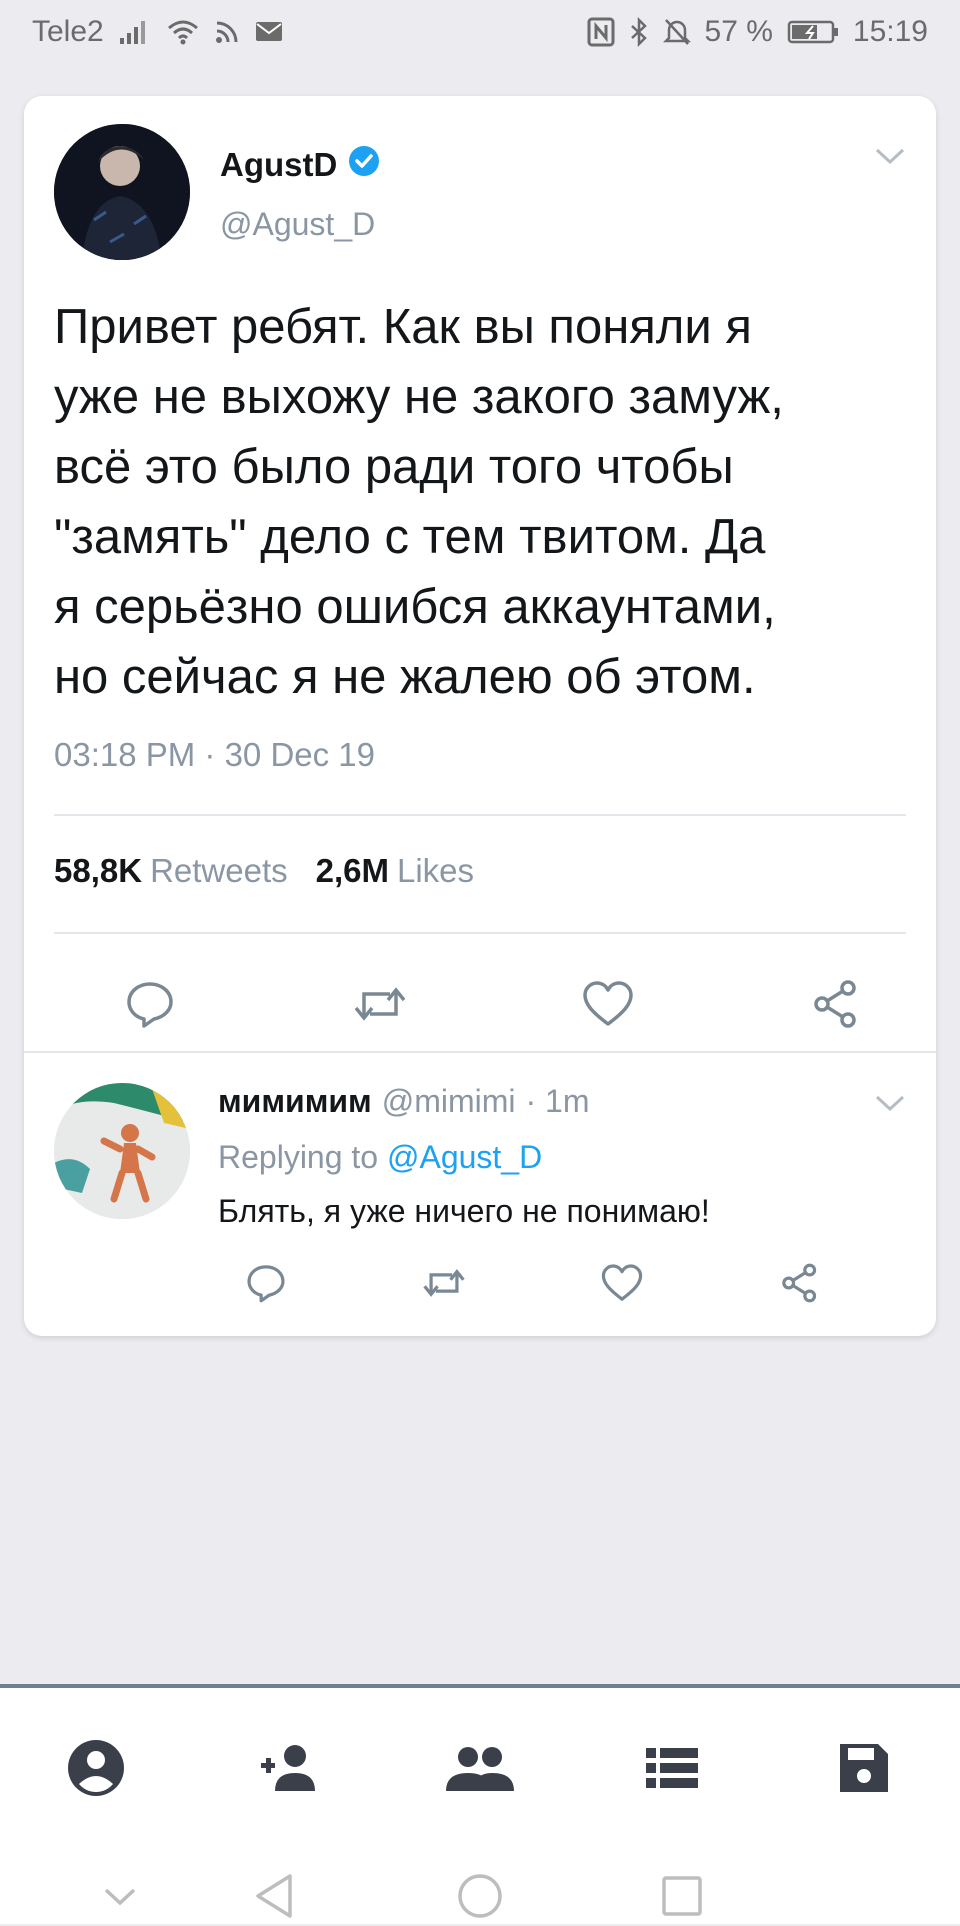 The width and height of the screenshot is (960, 1926). I want to click on carrier-label: Tele2, so click(68, 31).